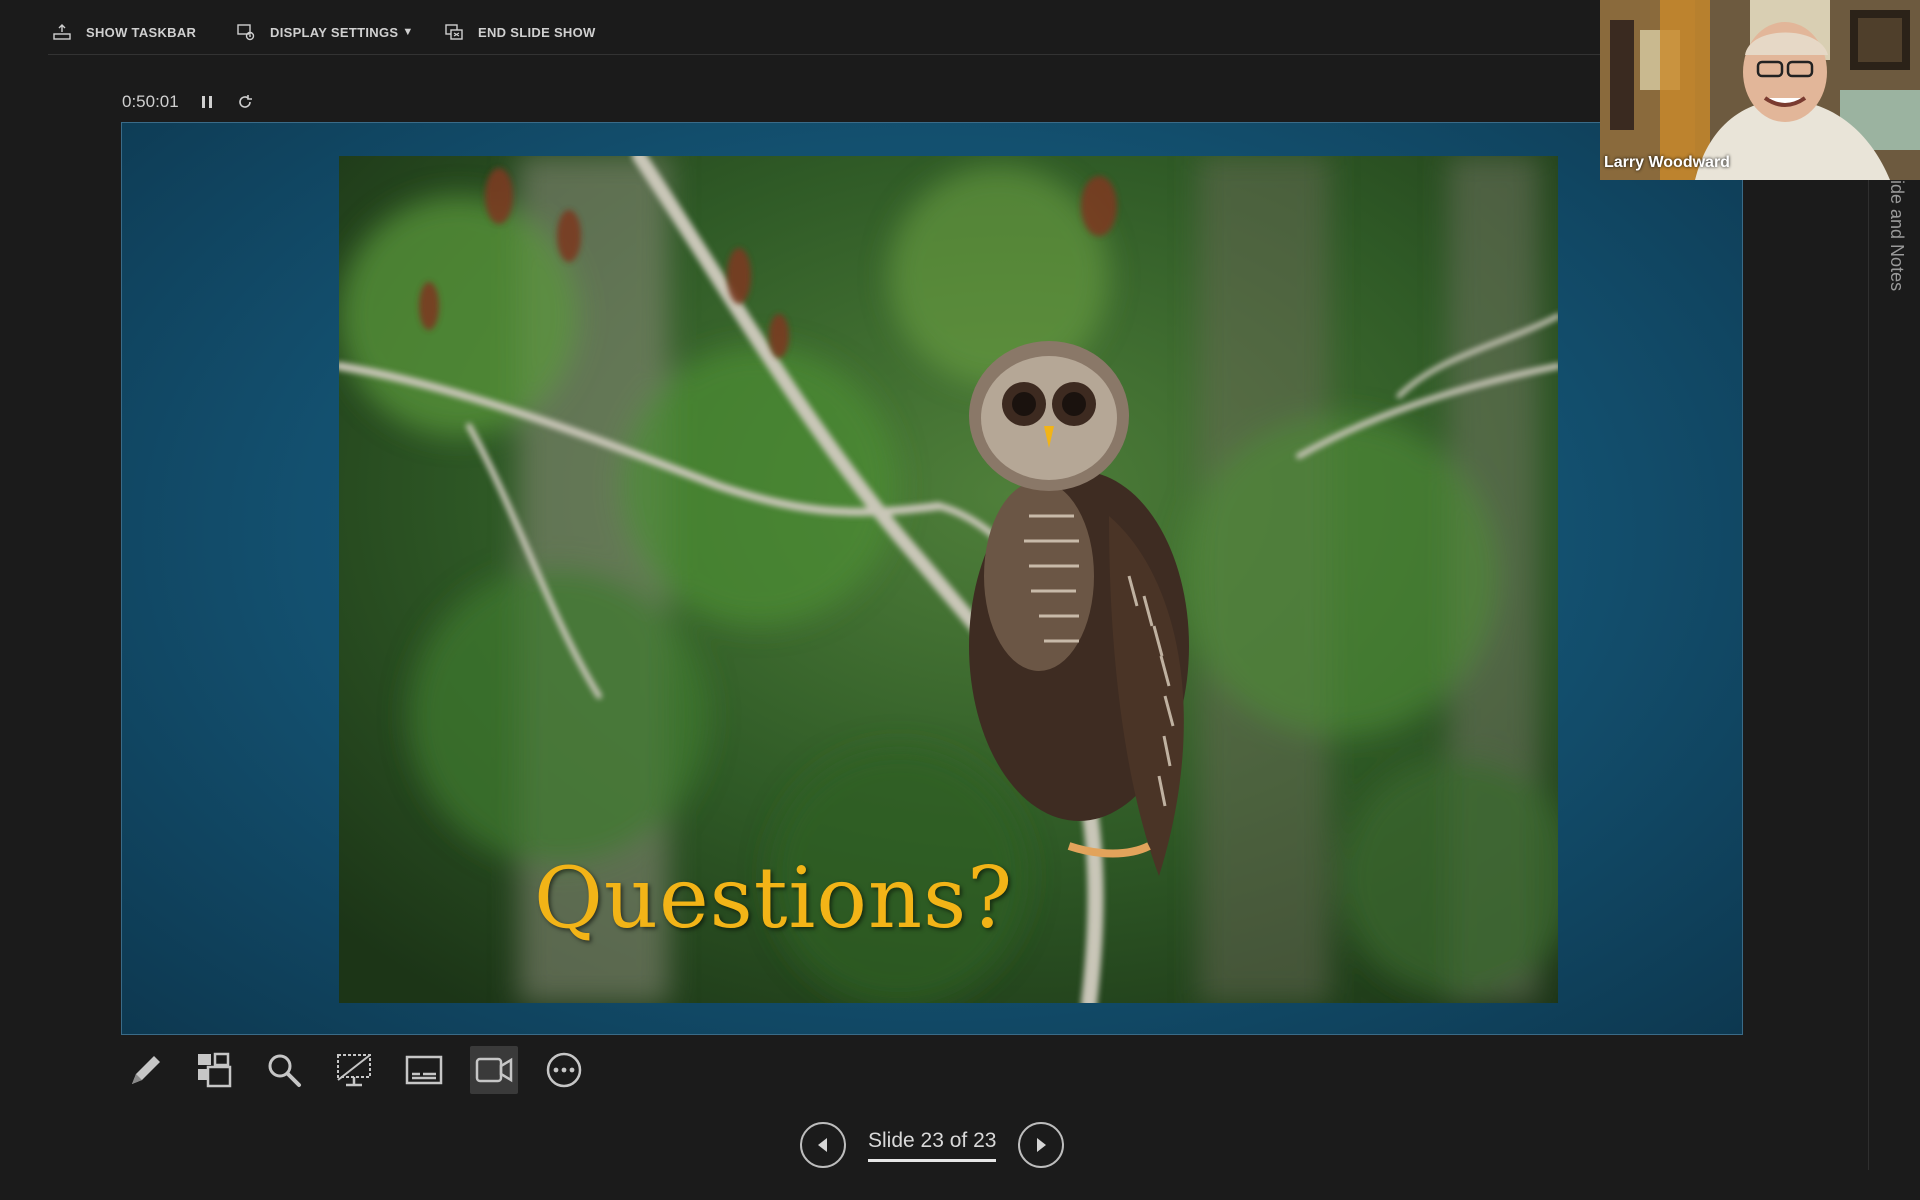 The height and width of the screenshot is (1200, 1920). I want to click on end-slide-show-button: END SLIDE SHOW, so click(520, 32).